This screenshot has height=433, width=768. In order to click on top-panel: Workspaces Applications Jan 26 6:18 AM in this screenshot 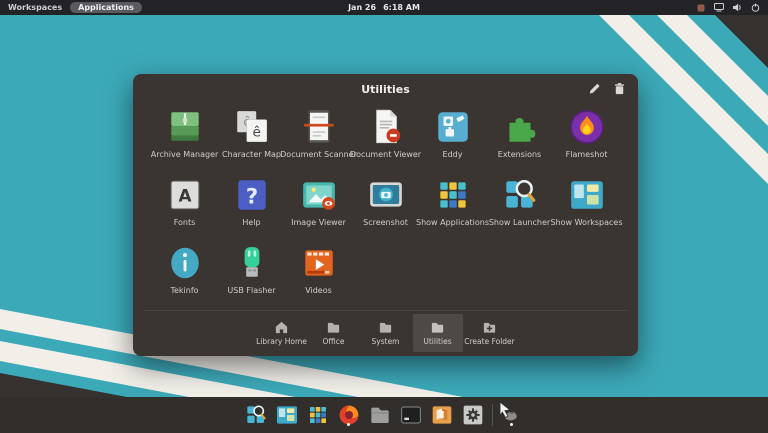, I will do `click(384, 7)`.